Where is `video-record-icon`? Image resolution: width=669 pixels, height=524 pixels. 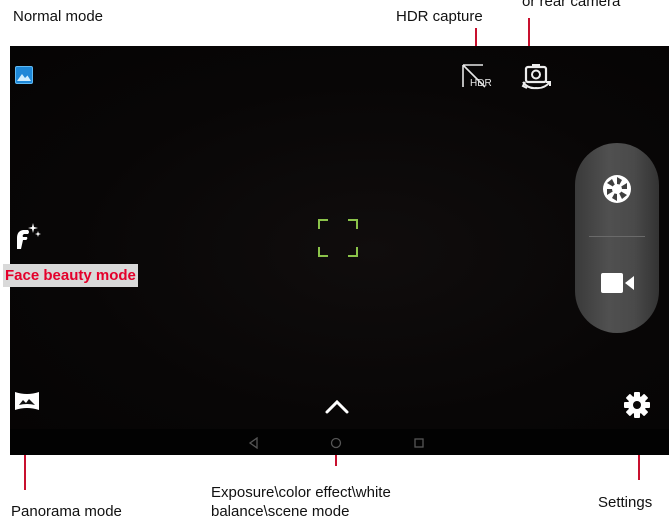 video-record-icon is located at coordinates (618, 283).